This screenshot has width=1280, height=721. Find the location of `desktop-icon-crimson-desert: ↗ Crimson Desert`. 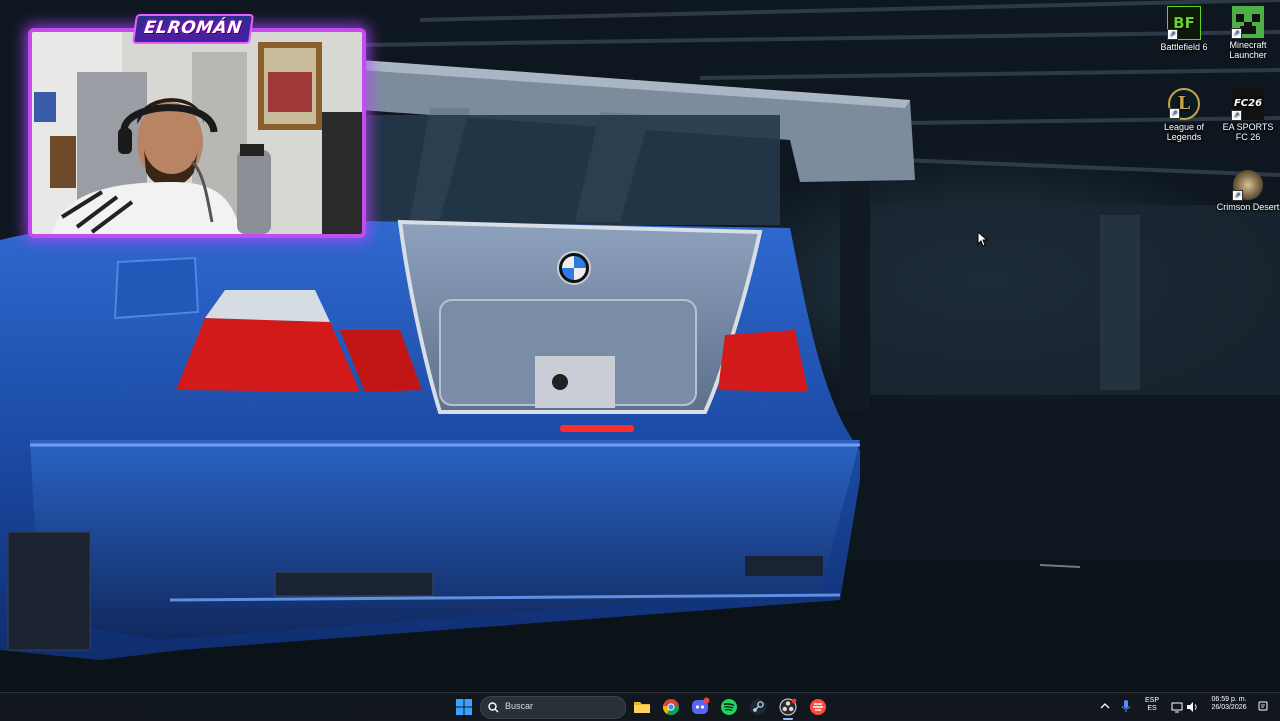

desktop-icon-crimson-desert: ↗ Crimson Desert is located at coordinates (1248, 191).